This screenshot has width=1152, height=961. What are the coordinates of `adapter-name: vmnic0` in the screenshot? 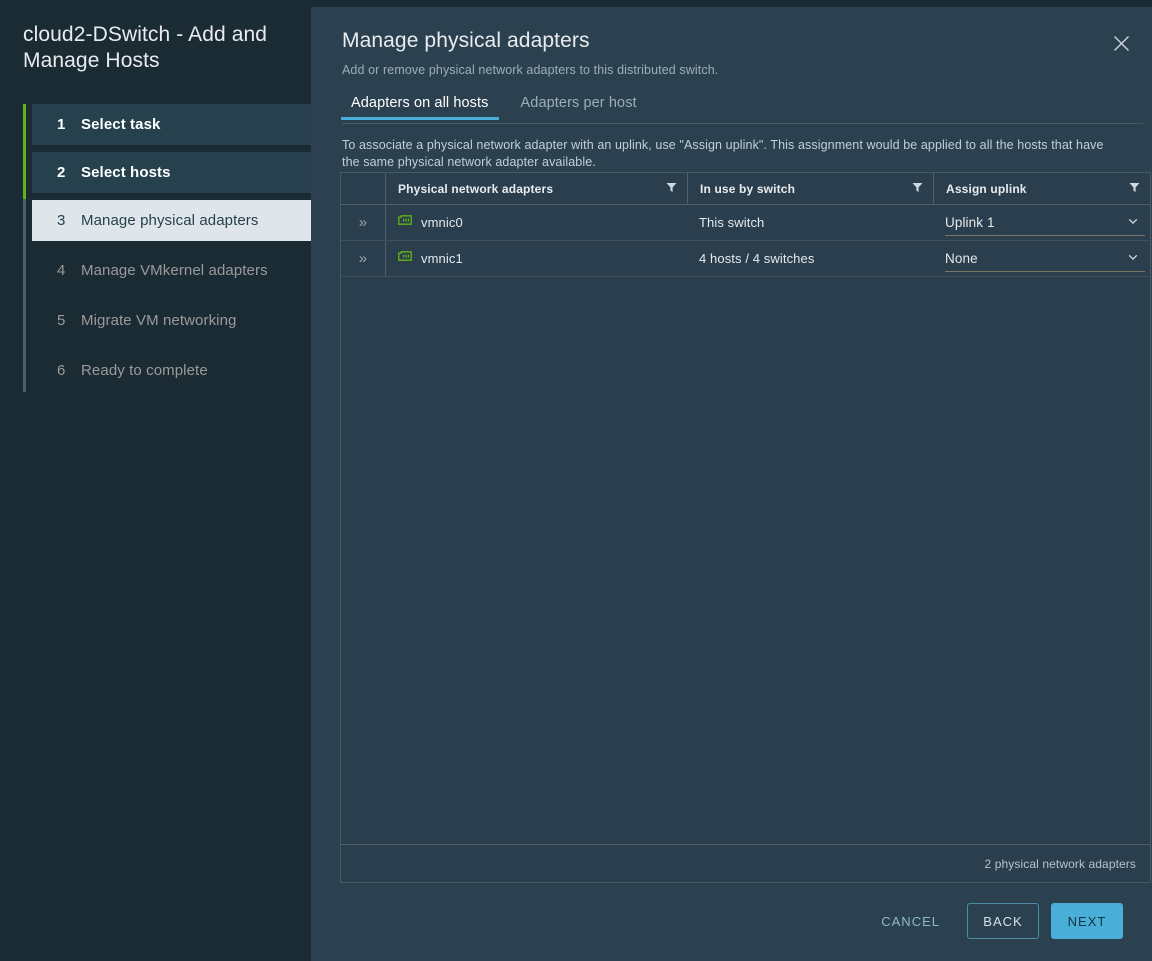 It's located at (442, 222).